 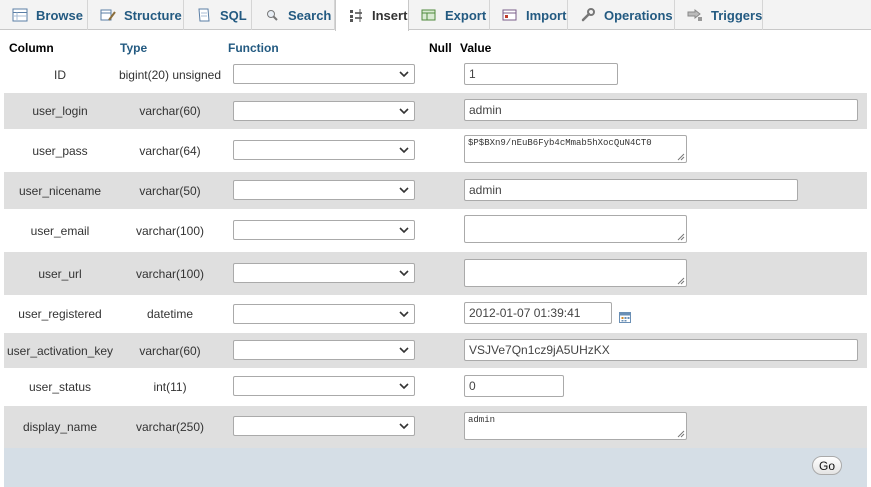 What do you see at coordinates (575, 426) in the screenshot?
I see `value-textarea: admin` at bounding box center [575, 426].